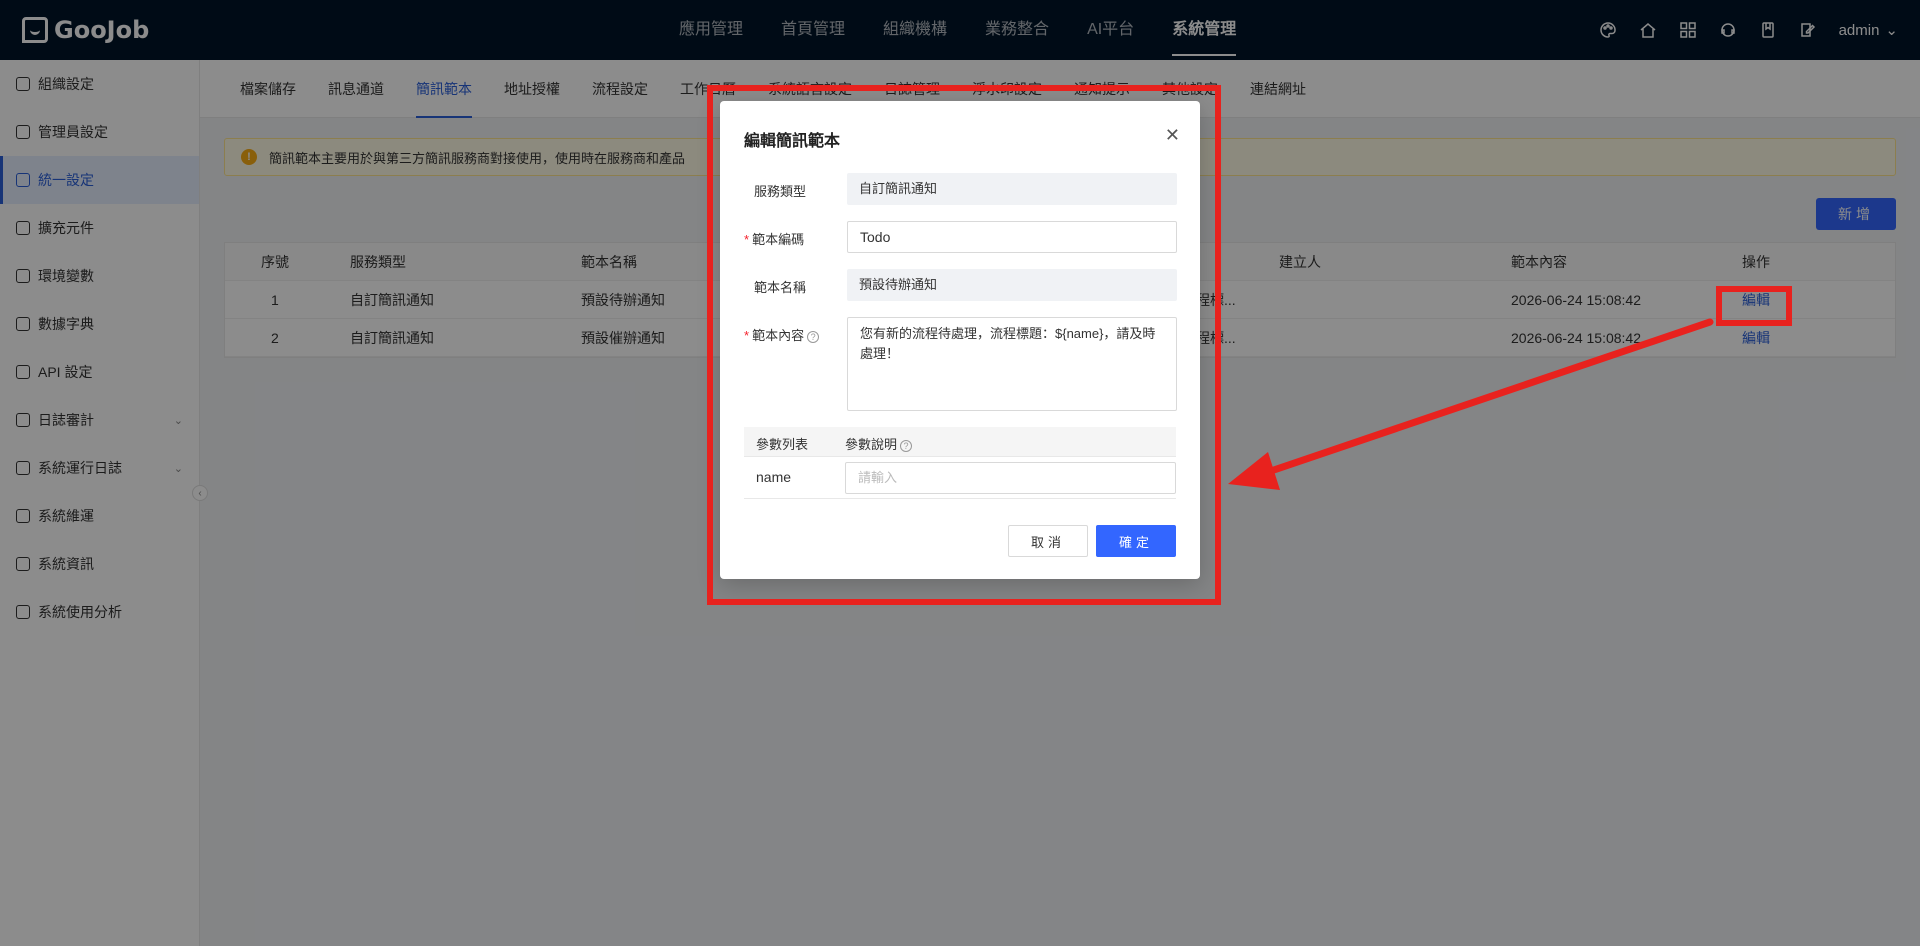 The width and height of the screenshot is (1920, 946). What do you see at coordinates (964, 345) in the screenshot?
I see `annotation-box-dialog` at bounding box center [964, 345].